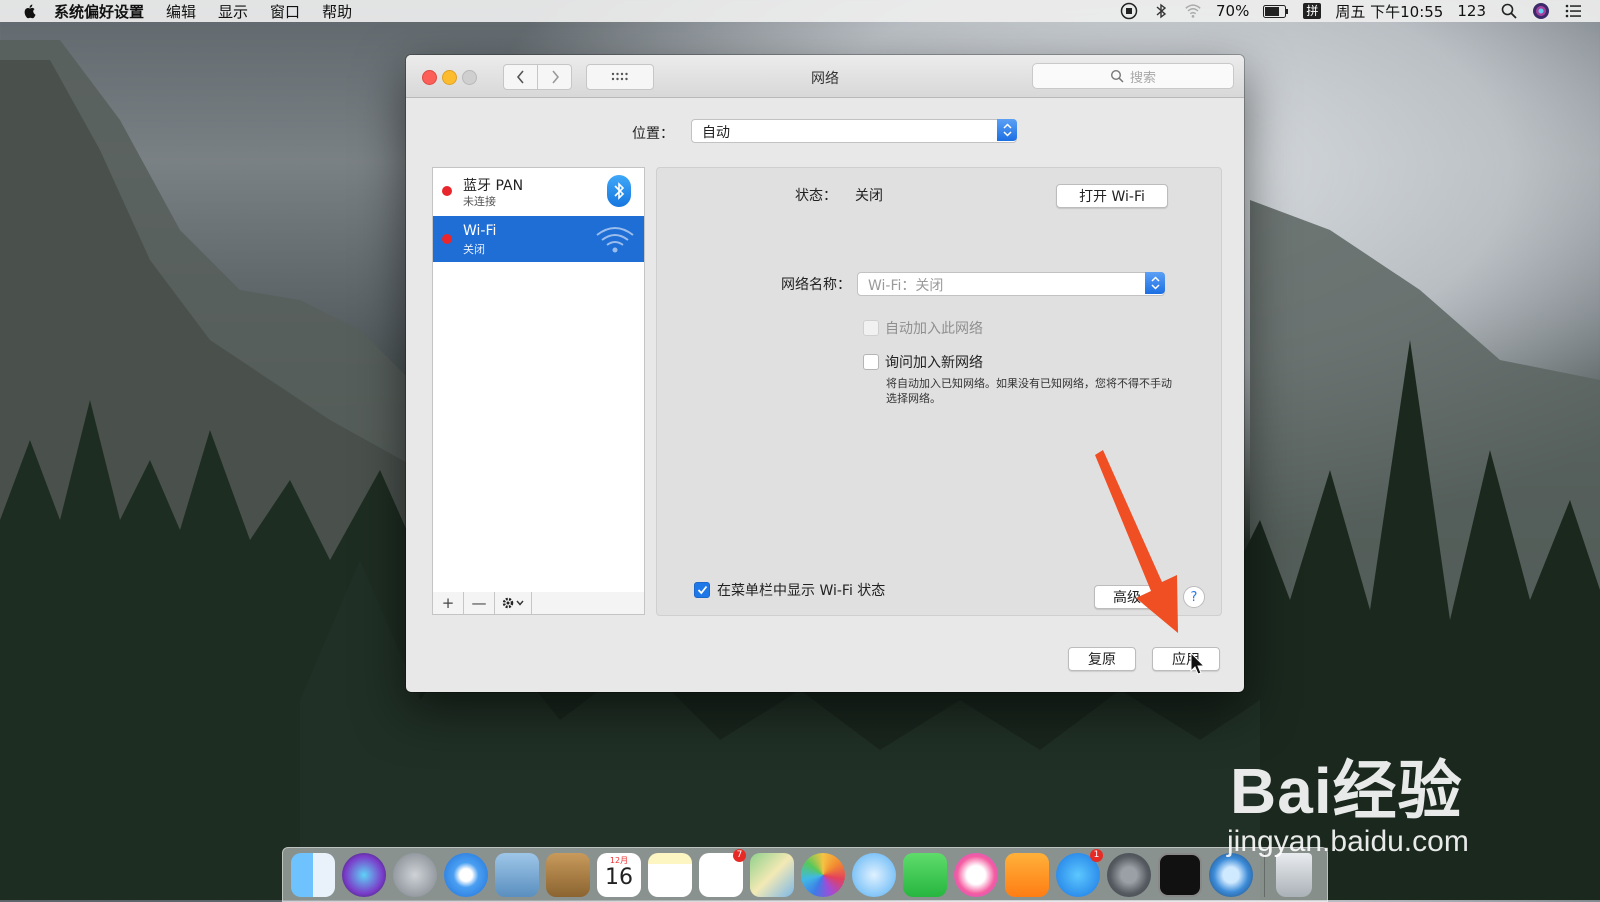 The width and height of the screenshot is (1600, 902). I want to click on contacts-icon, so click(568, 874).